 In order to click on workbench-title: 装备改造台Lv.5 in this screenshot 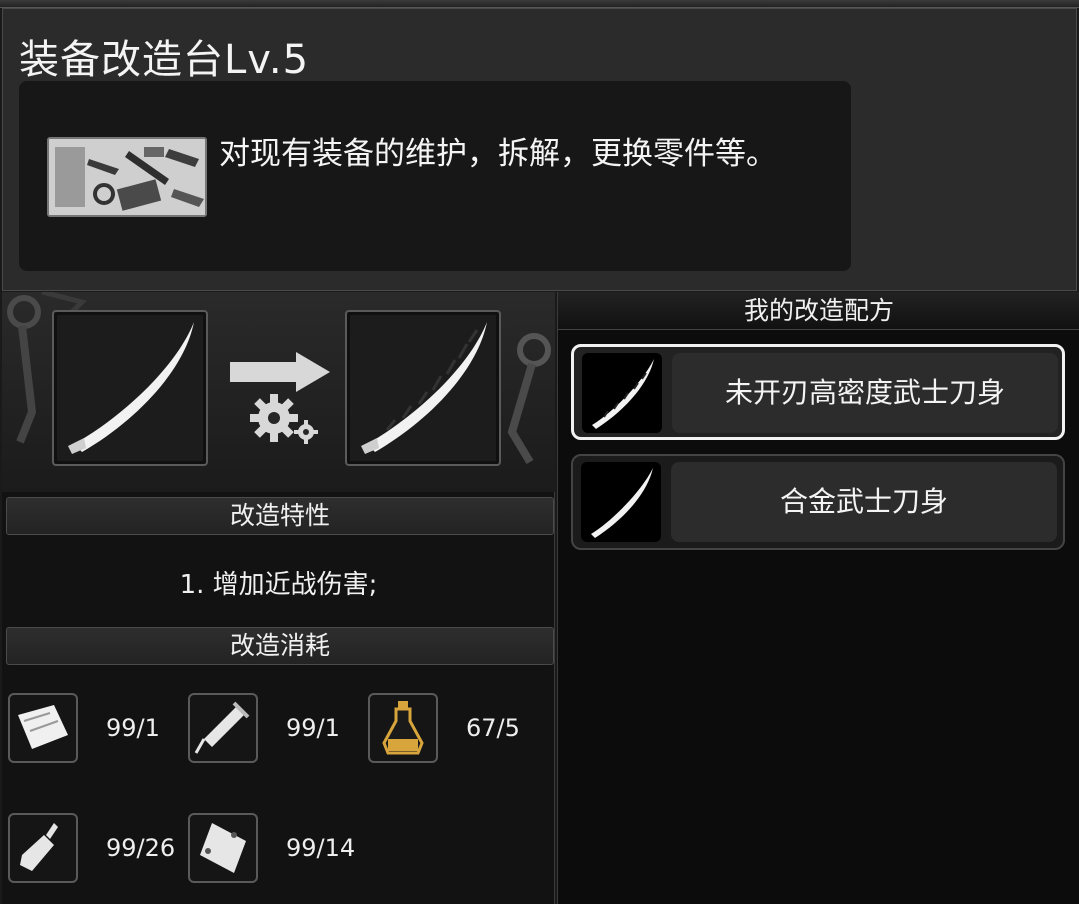, I will do `click(164, 60)`.